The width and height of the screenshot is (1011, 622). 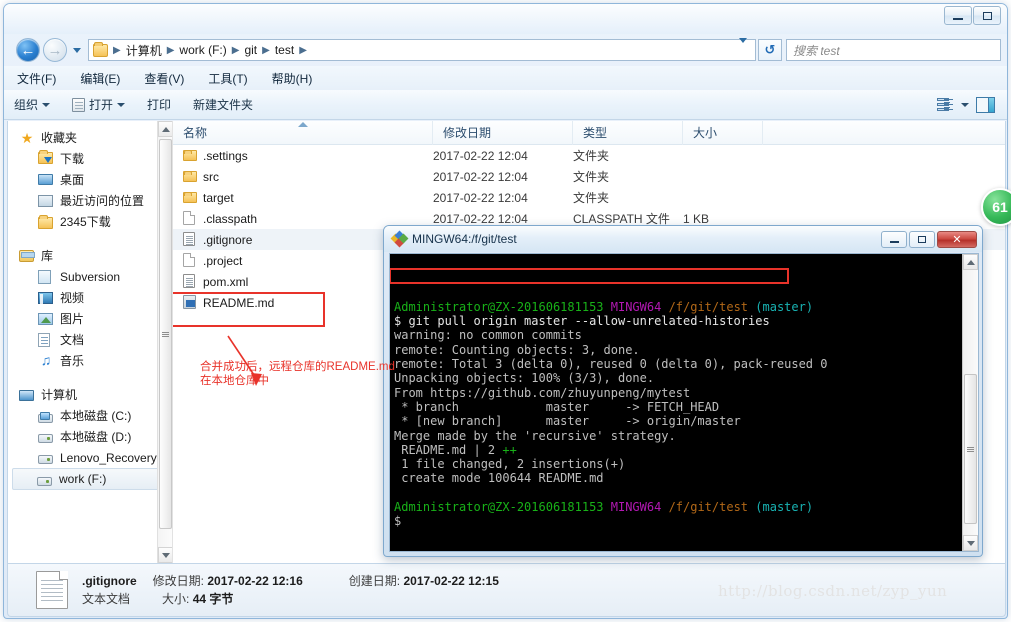 I want to click on sidebar-item-2345-download: 2345下载, so click(x=90, y=221).